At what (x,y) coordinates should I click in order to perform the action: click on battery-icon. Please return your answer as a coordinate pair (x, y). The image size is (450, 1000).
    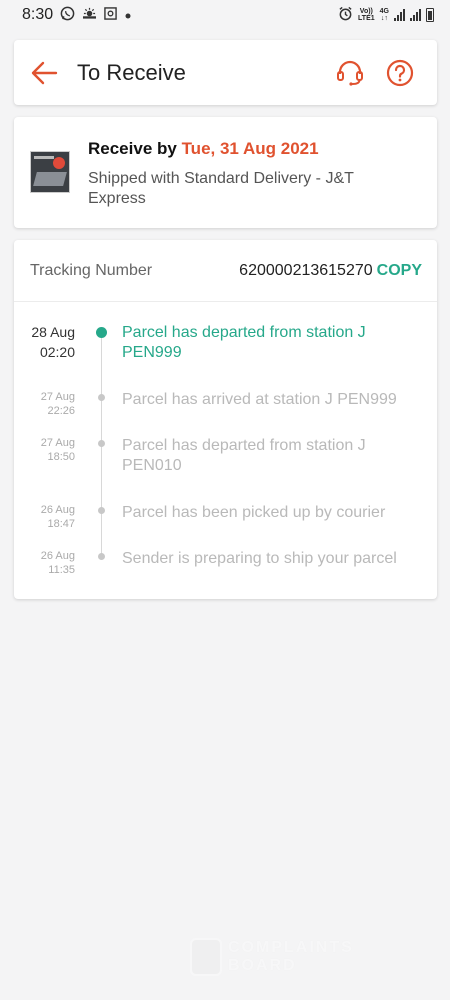
    Looking at the image, I should click on (430, 15).